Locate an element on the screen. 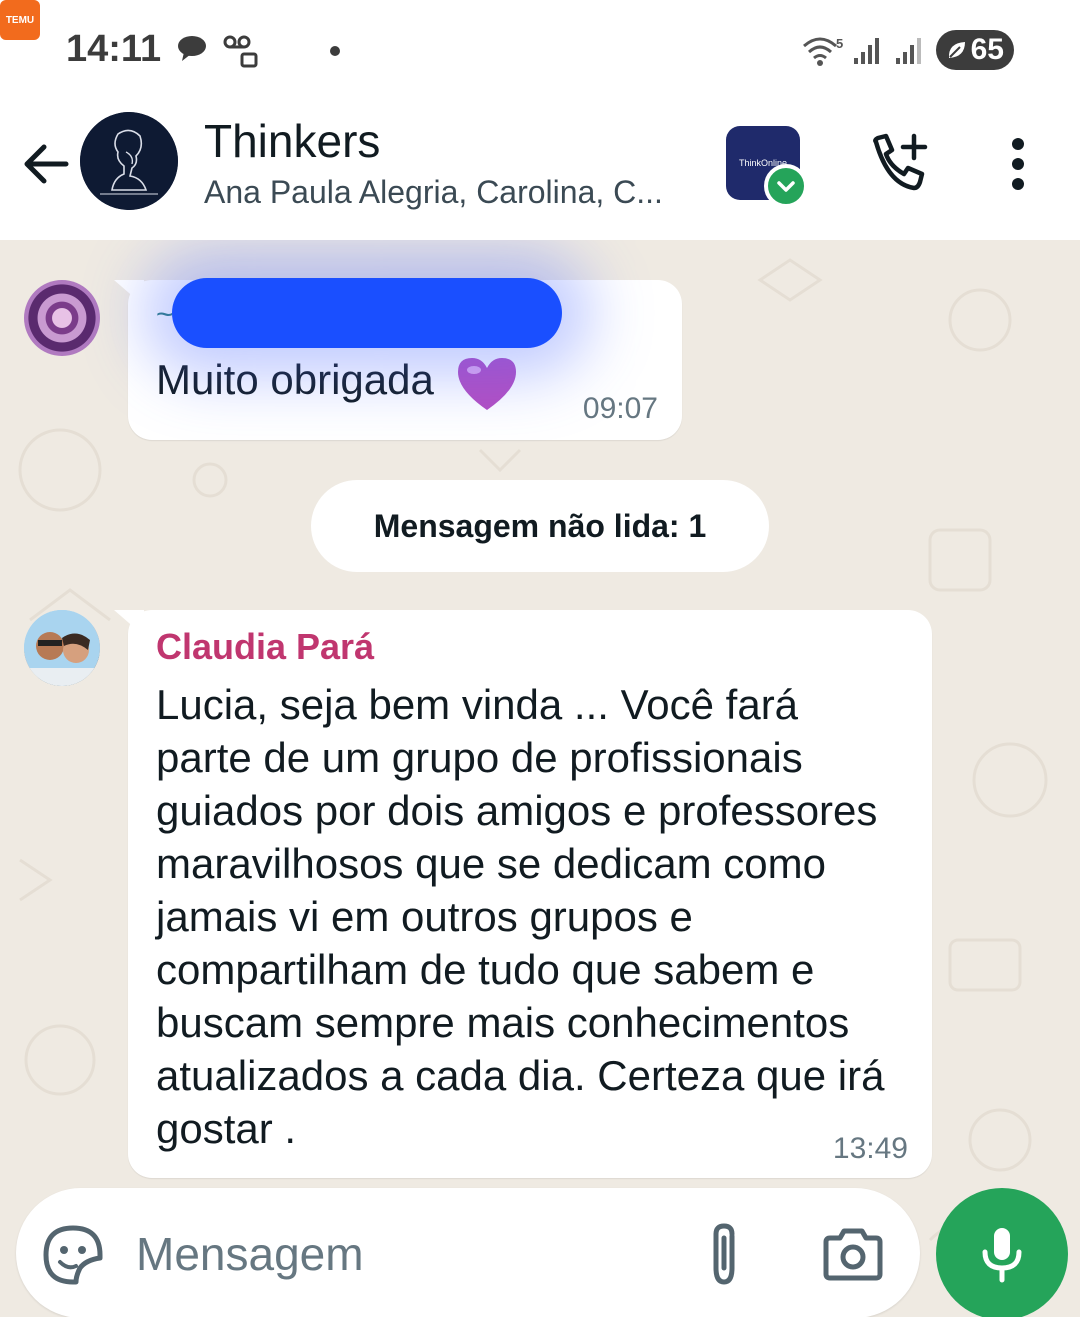 The height and width of the screenshot is (1317, 1080). message-text: Muito obrigada is located at coordinates (338, 383).